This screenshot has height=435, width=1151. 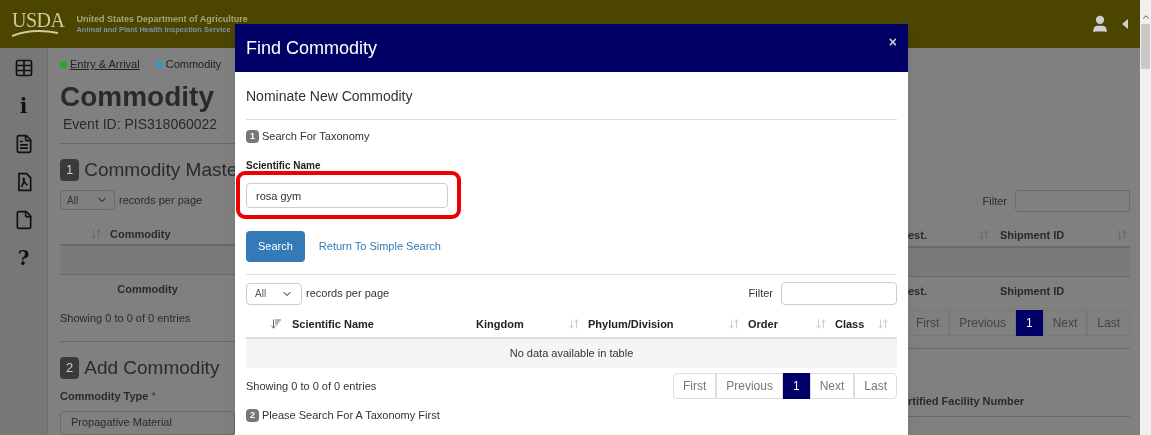 I want to click on logo-field-icon, so click(x=35, y=34).